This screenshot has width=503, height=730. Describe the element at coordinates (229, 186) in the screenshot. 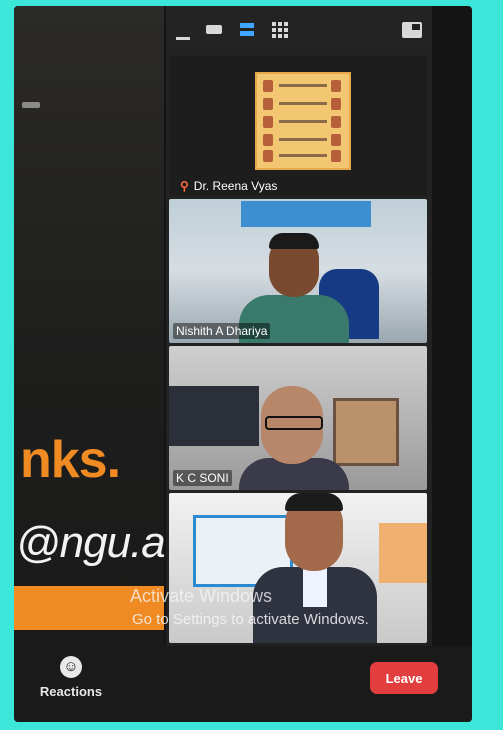

I see `participant-name-label: ⚲ Dr. Reena Vyas` at that location.